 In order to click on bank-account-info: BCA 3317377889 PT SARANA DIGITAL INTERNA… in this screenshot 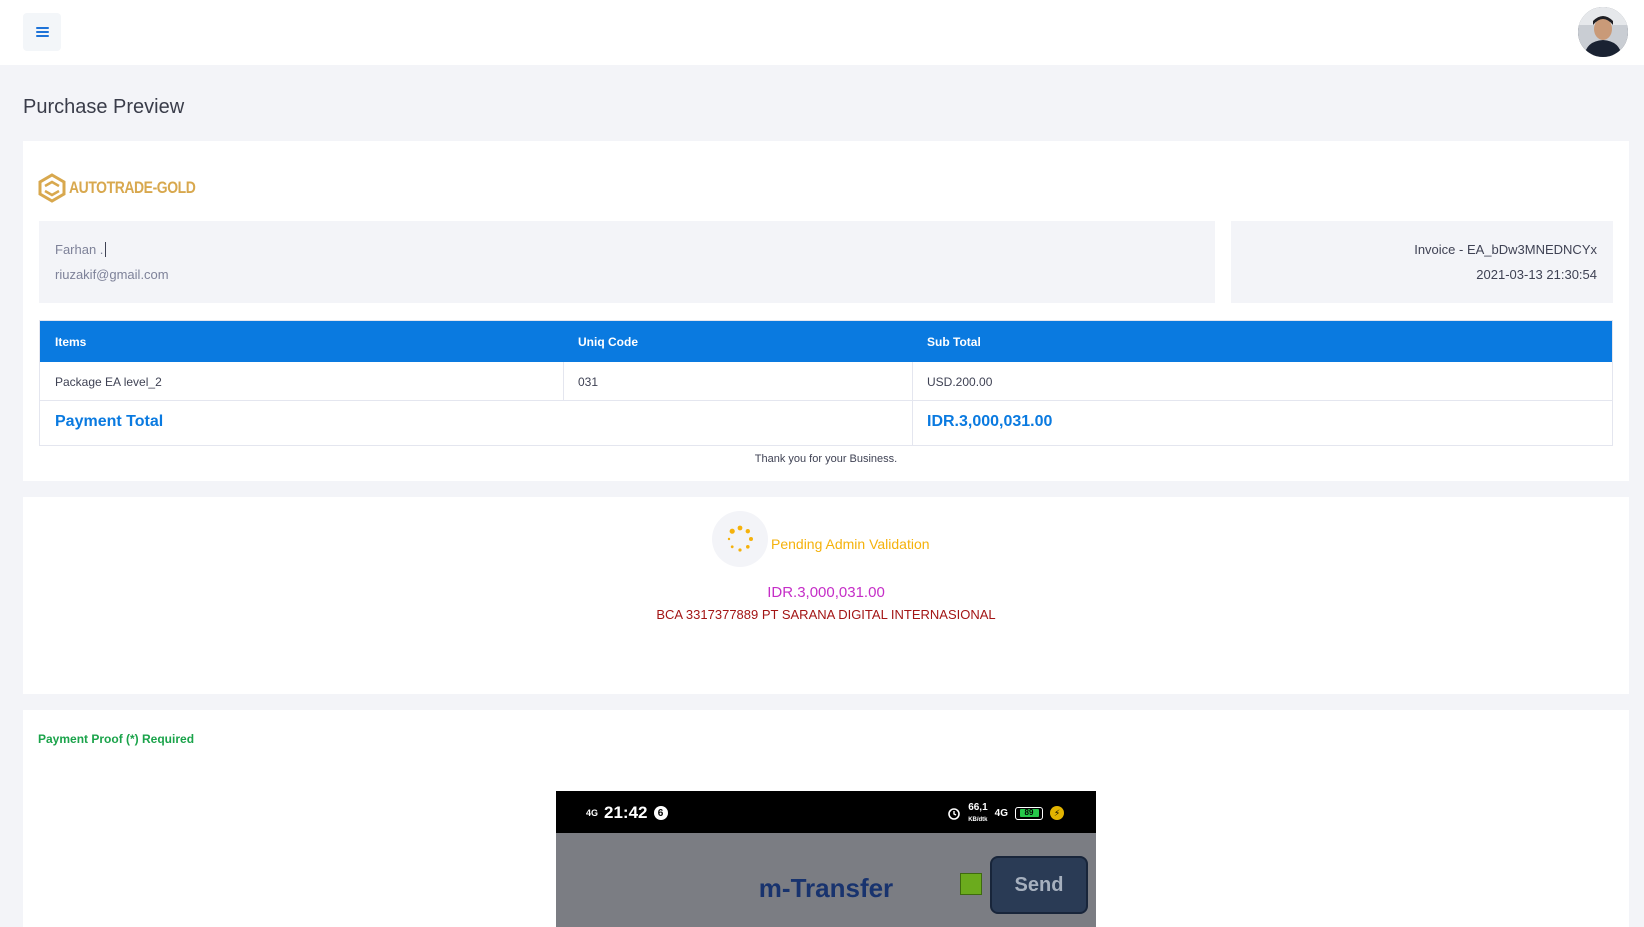, I will do `click(826, 614)`.